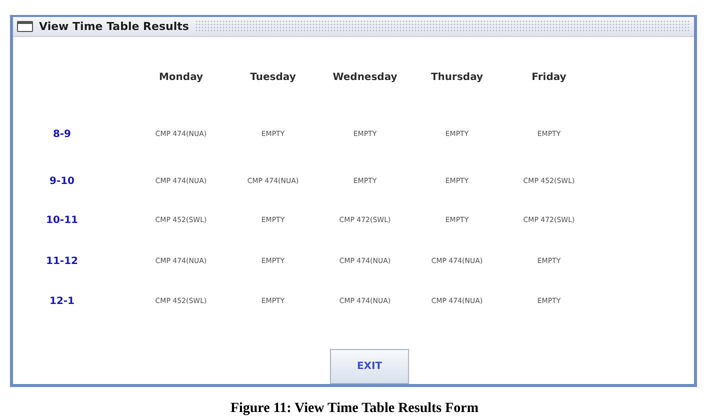  I want to click on window-title: View Time Table Results, so click(114, 26).